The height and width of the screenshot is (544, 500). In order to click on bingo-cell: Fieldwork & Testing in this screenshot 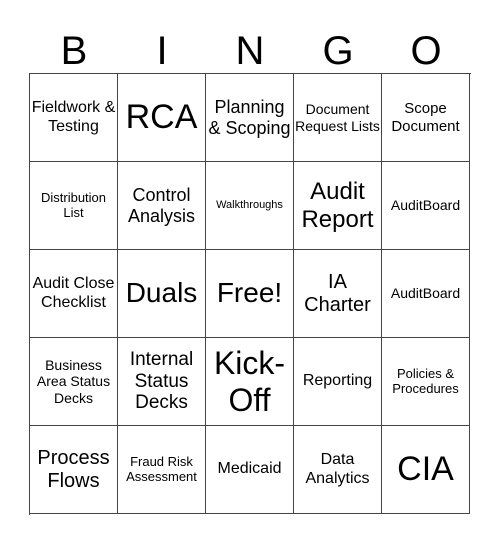, I will do `click(74, 118)`.